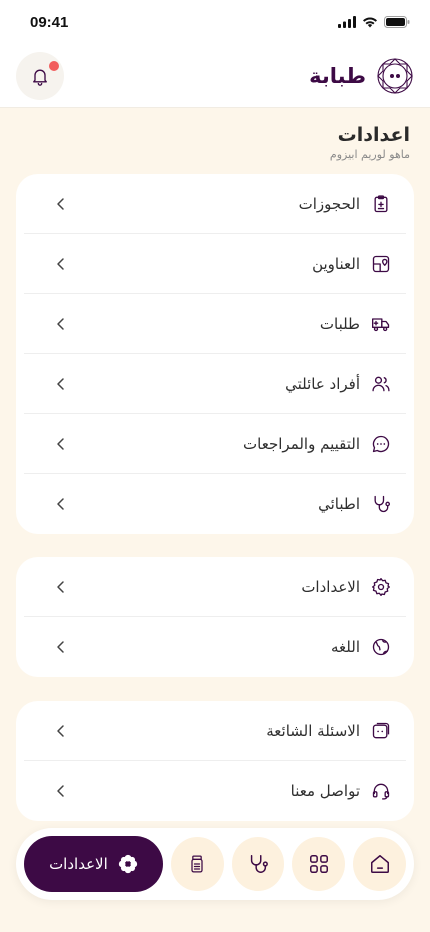 This screenshot has height=932, width=430. What do you see at coordinates (54, 65) in the screenshot?
I see `notification-badge` at bounding box center [54, 65].